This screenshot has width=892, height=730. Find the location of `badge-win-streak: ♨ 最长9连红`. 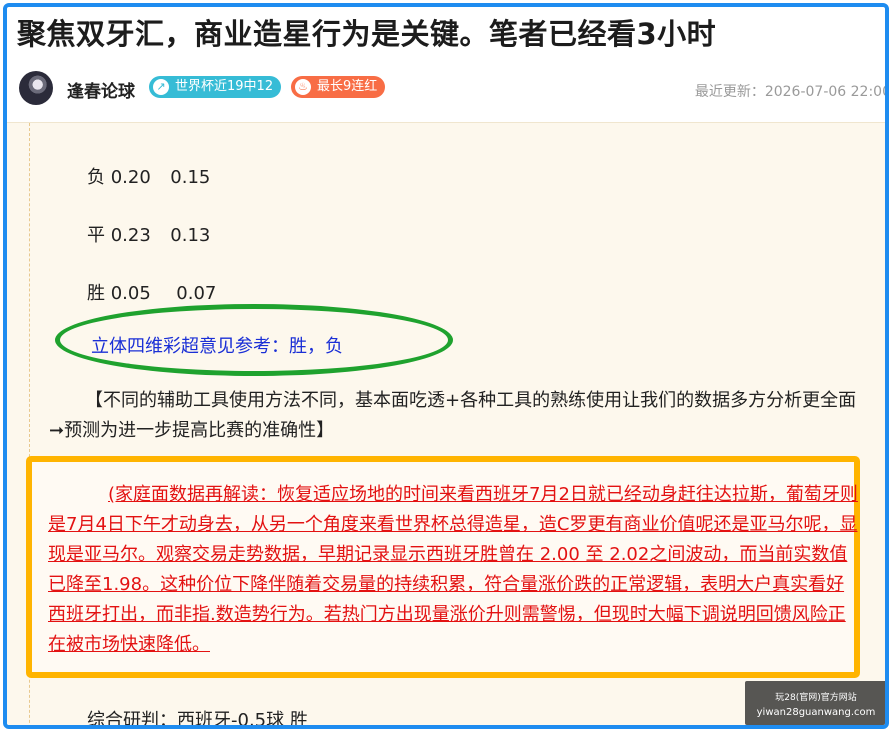

badge-win-streak: ♨ 最长9连红 is located at coordinates (338, 87).